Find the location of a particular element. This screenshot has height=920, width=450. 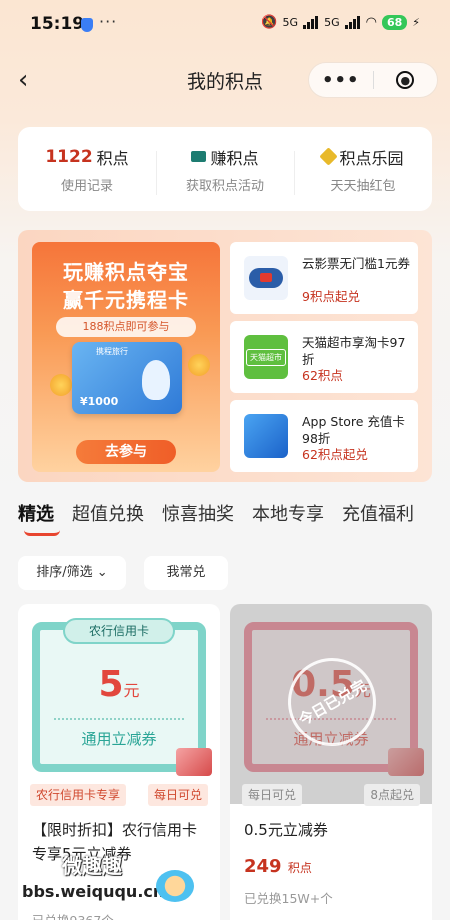

ticket-icon is located at coordinates (199, 156).